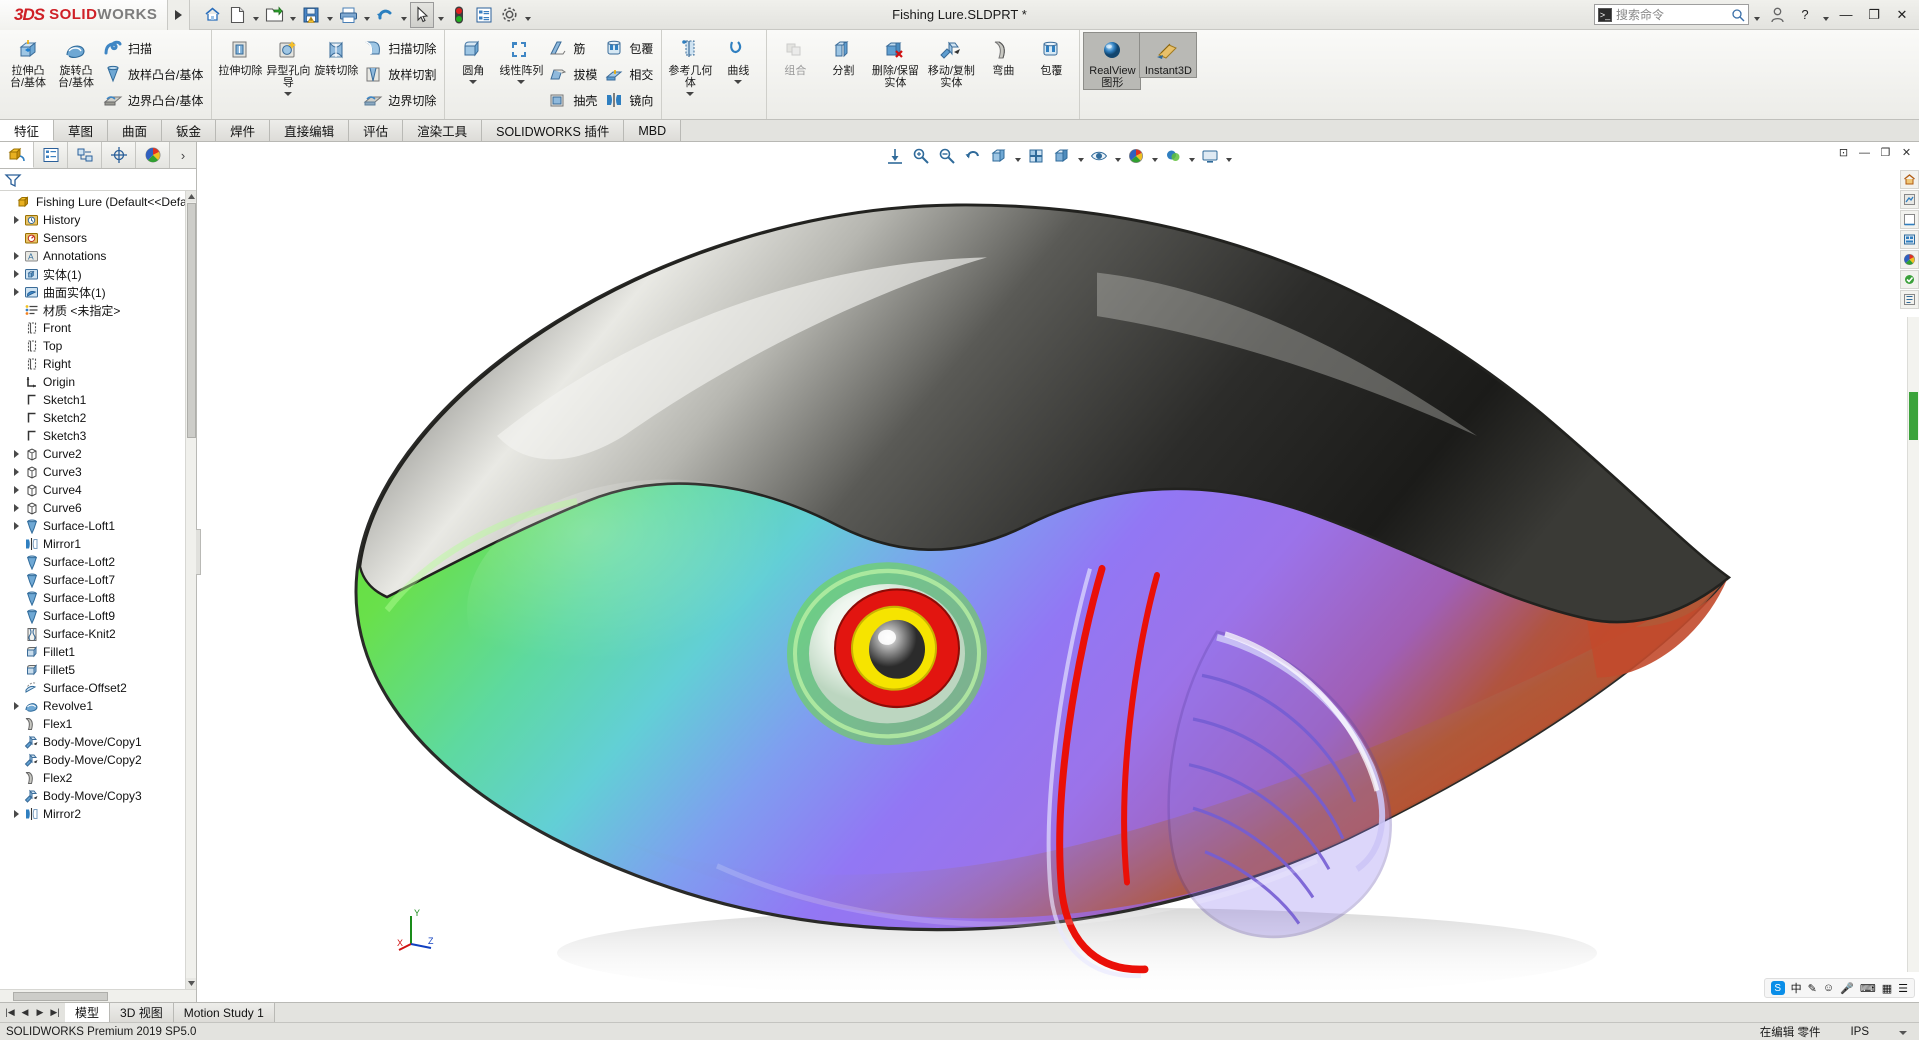 This screenshot has height=1040, width=1919. I want to click on bottom-tab-3d-views: 3D 视图, so click(142, 1012).